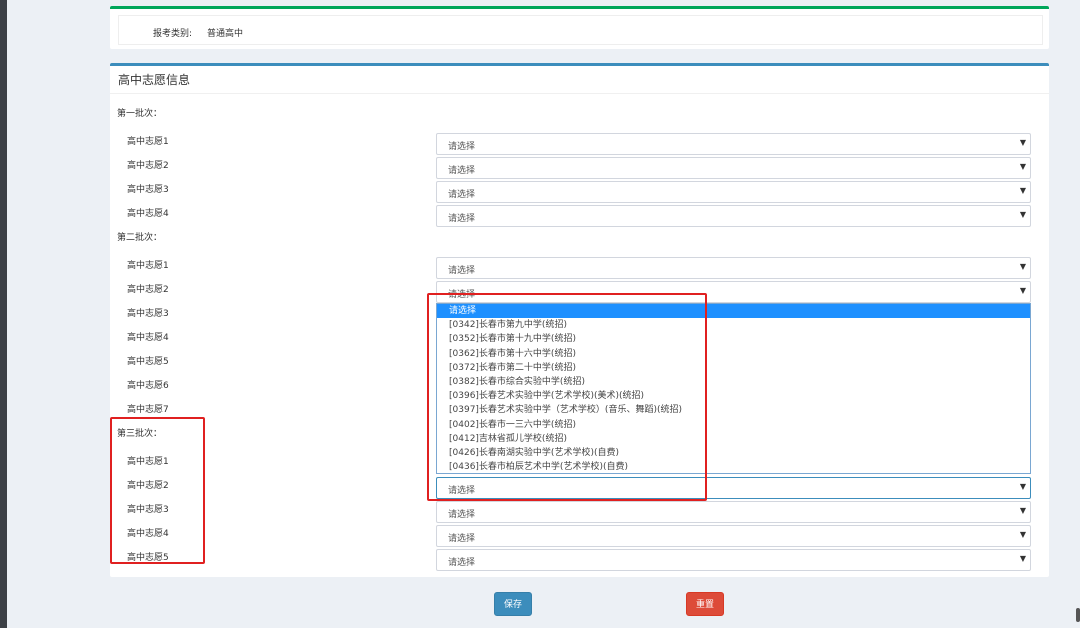 The height and width of the screenshot is (628, 1080). I want to click on dropdown-option: [0436]长春市柏辰艺术中学(艺术学校)(自费), so click(733, 467).